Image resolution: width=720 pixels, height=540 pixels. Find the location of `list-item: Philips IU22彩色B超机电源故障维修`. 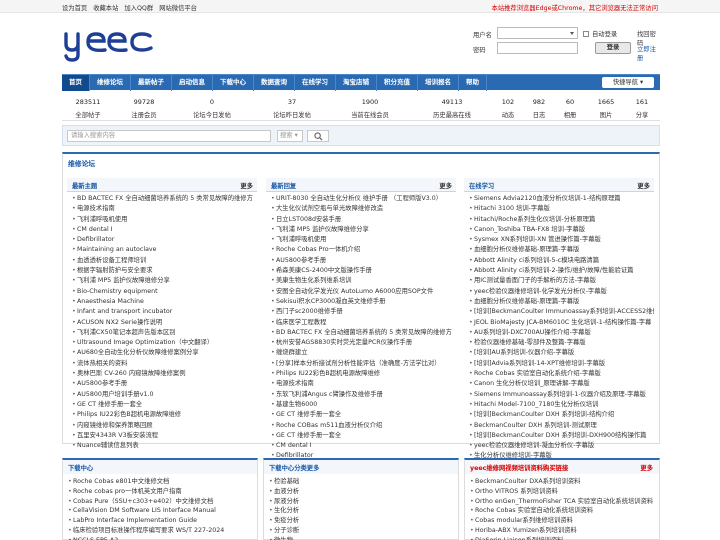

list-item: Philips IU22彩色B超机电源故障维修 is located at coordinates (363, 374).